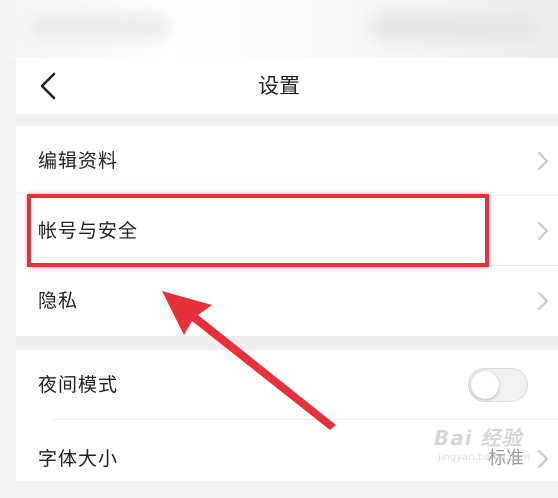 The image size is (558, 498). Describe the element at coordinates (78, 161) in the screenshot. I see `settings-item-label: 编辑资料` at that location.